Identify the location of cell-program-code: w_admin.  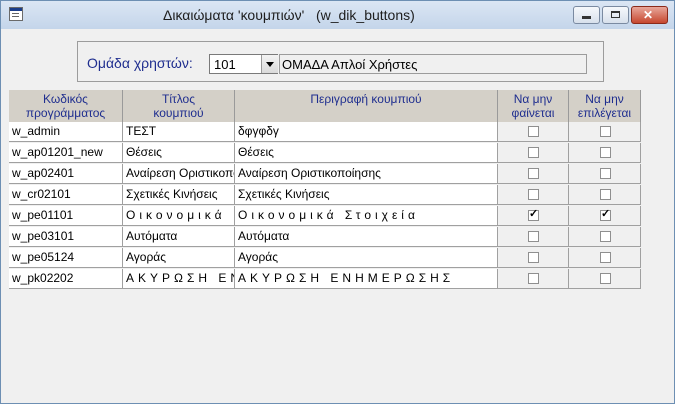
(66, 132).